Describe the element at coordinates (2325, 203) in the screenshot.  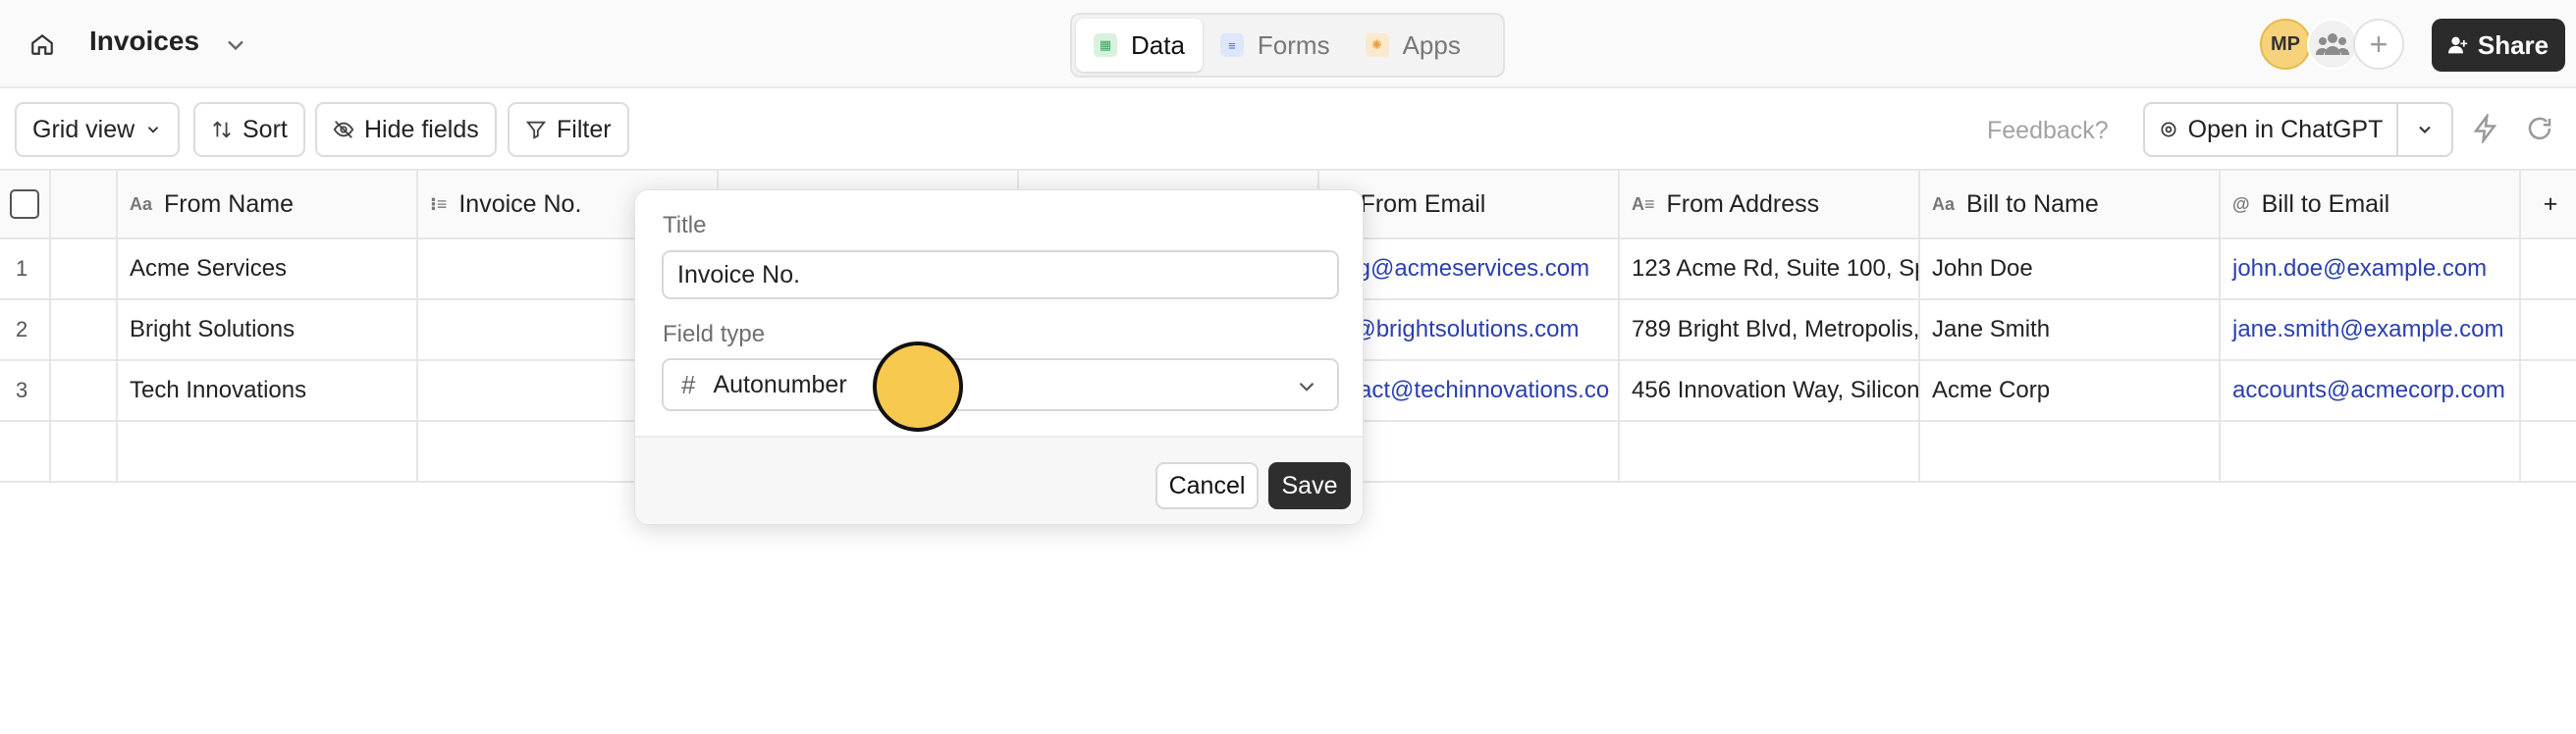
I see `column-label: Bill to Email` at that location.